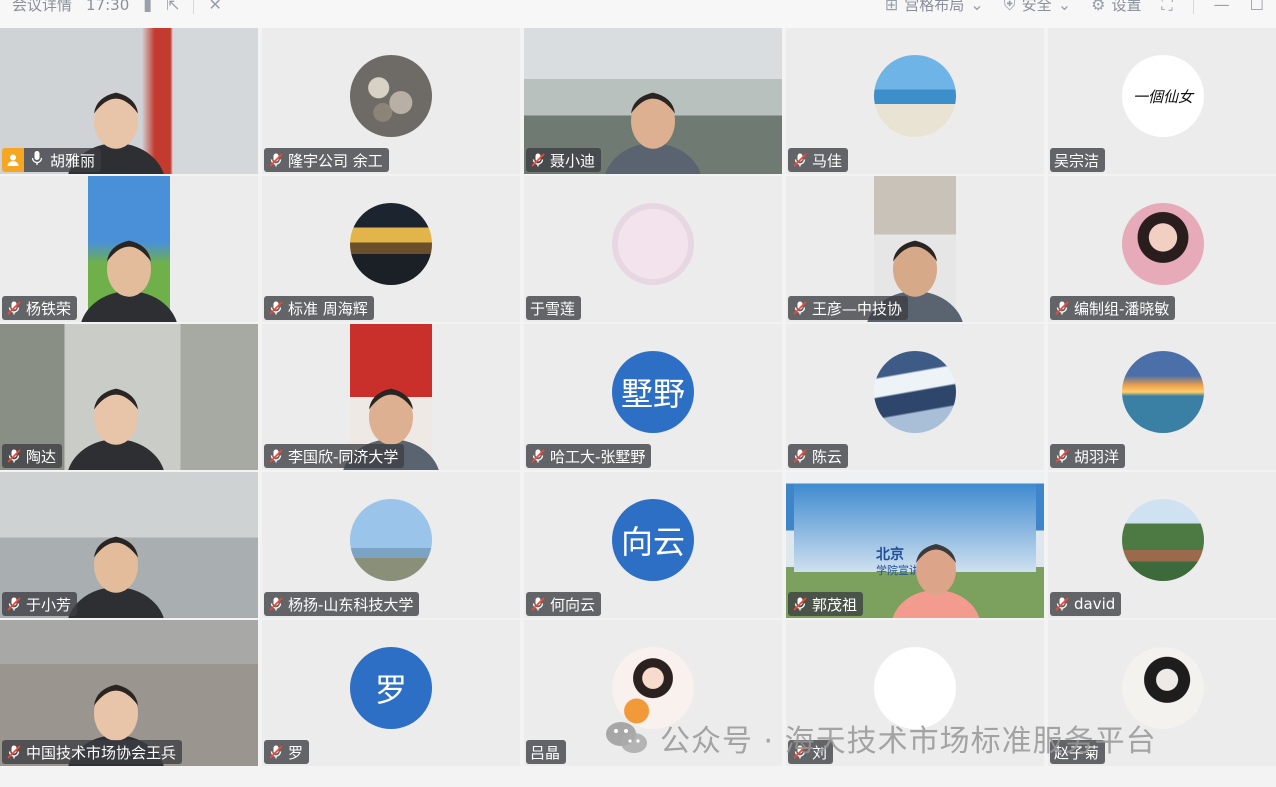 This screenshot has width=1276, height=787. Describe the element at coordinates (351, 604) in the screenshot. I see `participant-name-text: 杨扬-山东科技大学` at that location.